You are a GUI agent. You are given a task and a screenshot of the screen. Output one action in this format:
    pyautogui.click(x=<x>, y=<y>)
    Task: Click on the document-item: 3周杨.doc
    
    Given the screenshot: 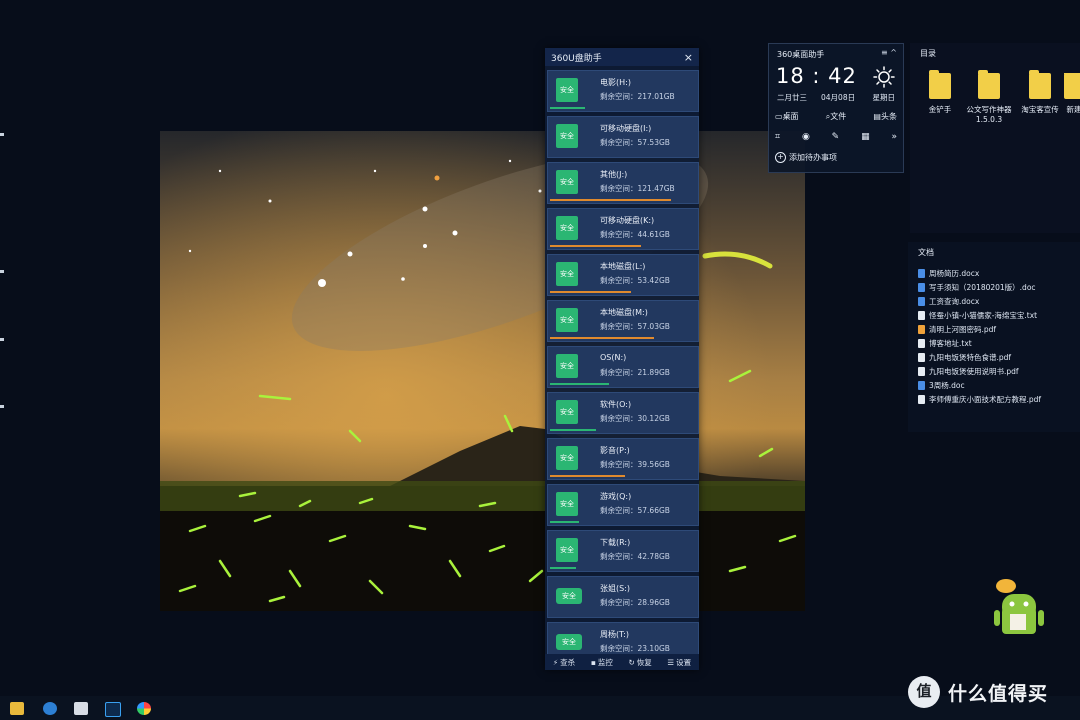 What is the action you would take?
    pyautogui.click(x=941, y=385)
    